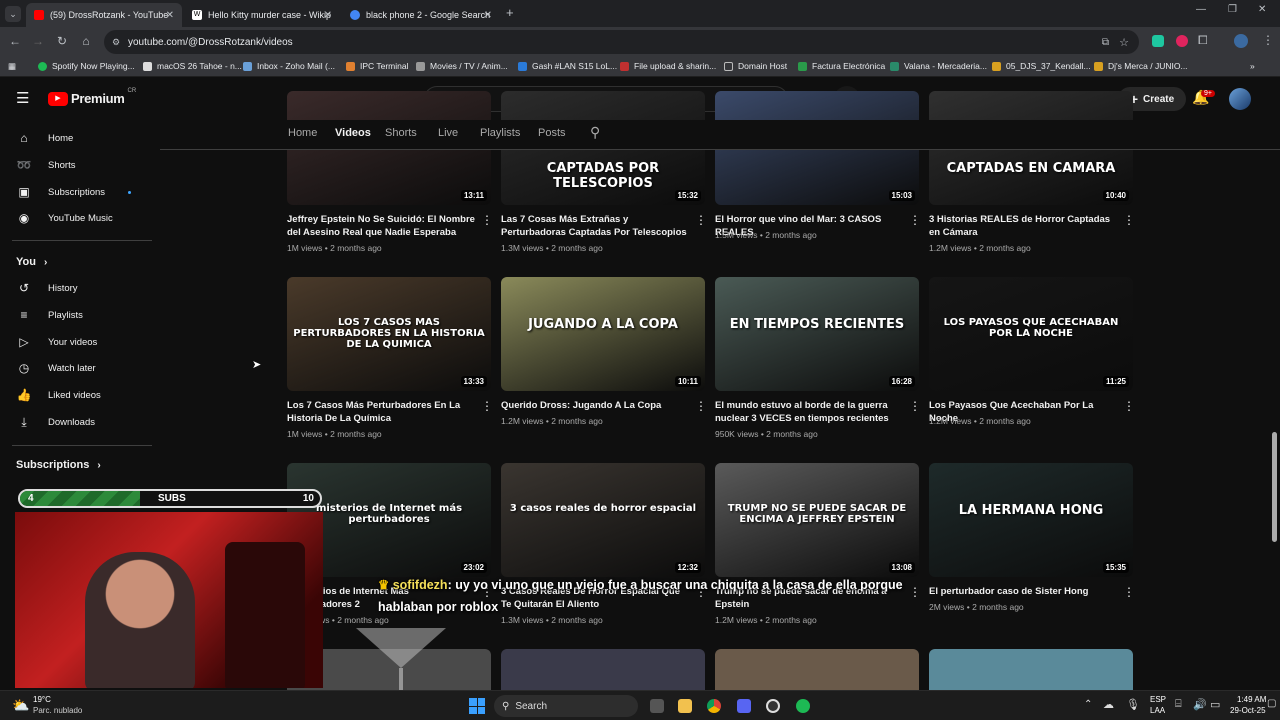 This screenshot has height=720, width=1280. I want to click on discord-icon, so click(744, 706).